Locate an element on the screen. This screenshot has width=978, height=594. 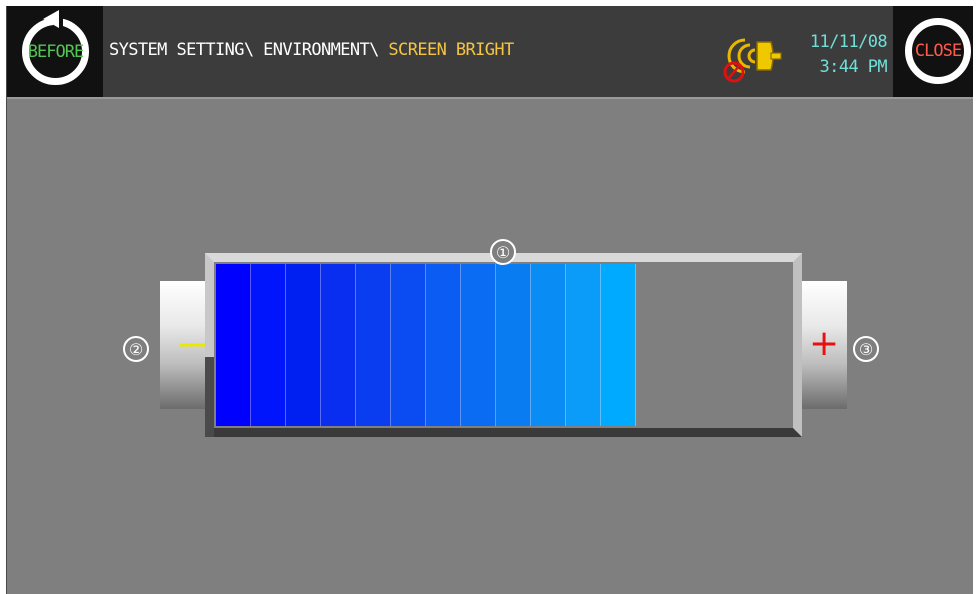
before-label: BEFORE is located at coordinates (55, 51).